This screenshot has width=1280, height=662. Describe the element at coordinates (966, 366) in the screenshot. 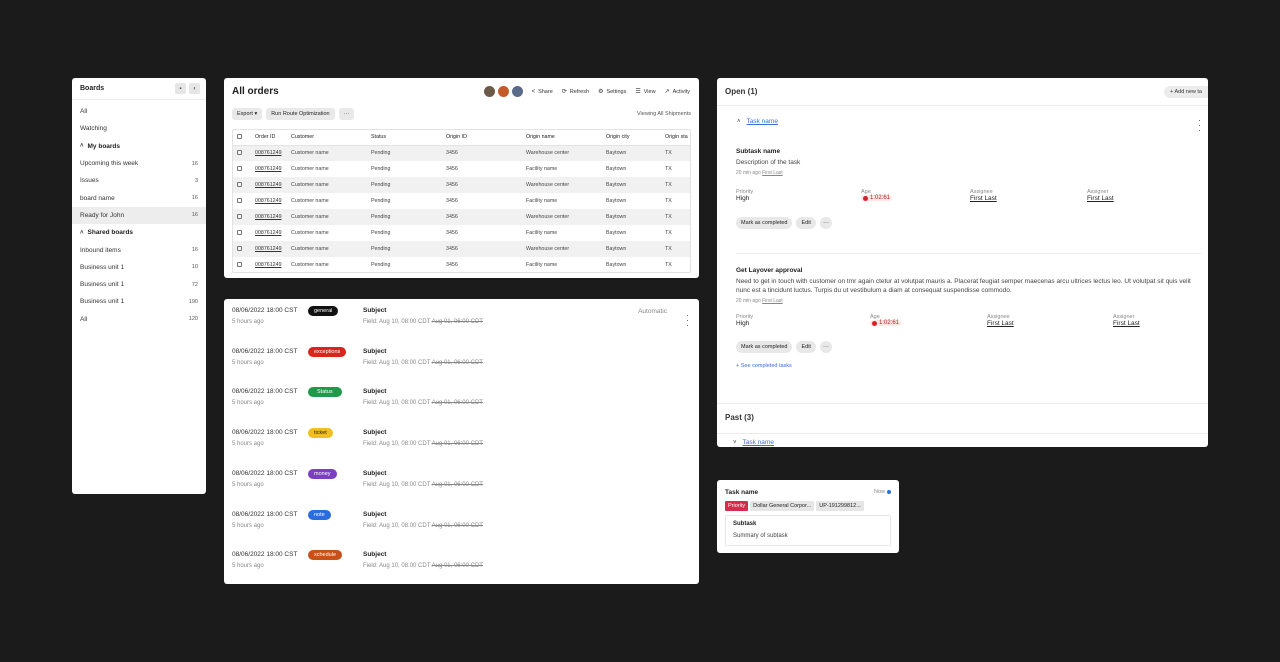

I see `see-completed-link: + See completed tasks` at that location.